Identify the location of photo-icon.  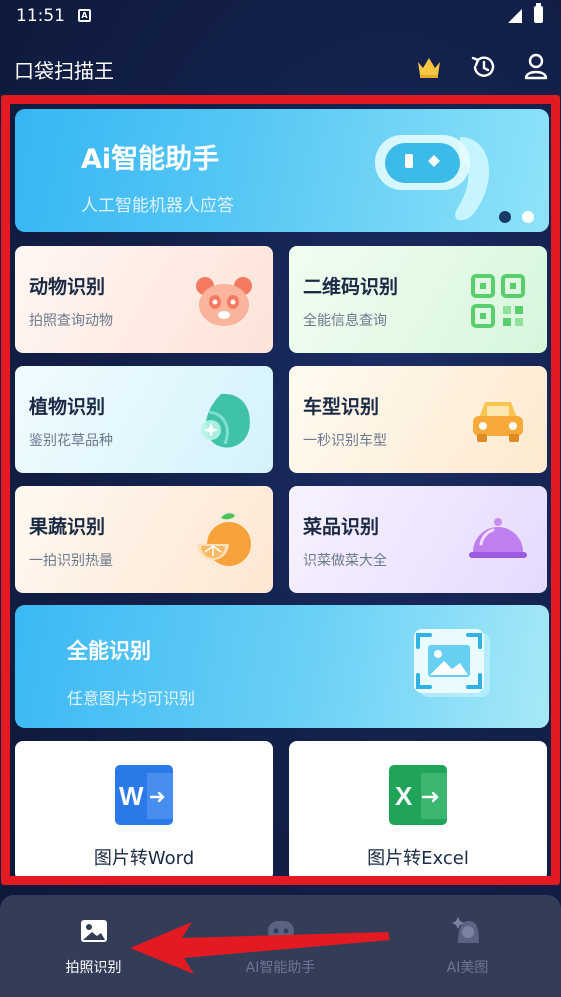
(94, 931).